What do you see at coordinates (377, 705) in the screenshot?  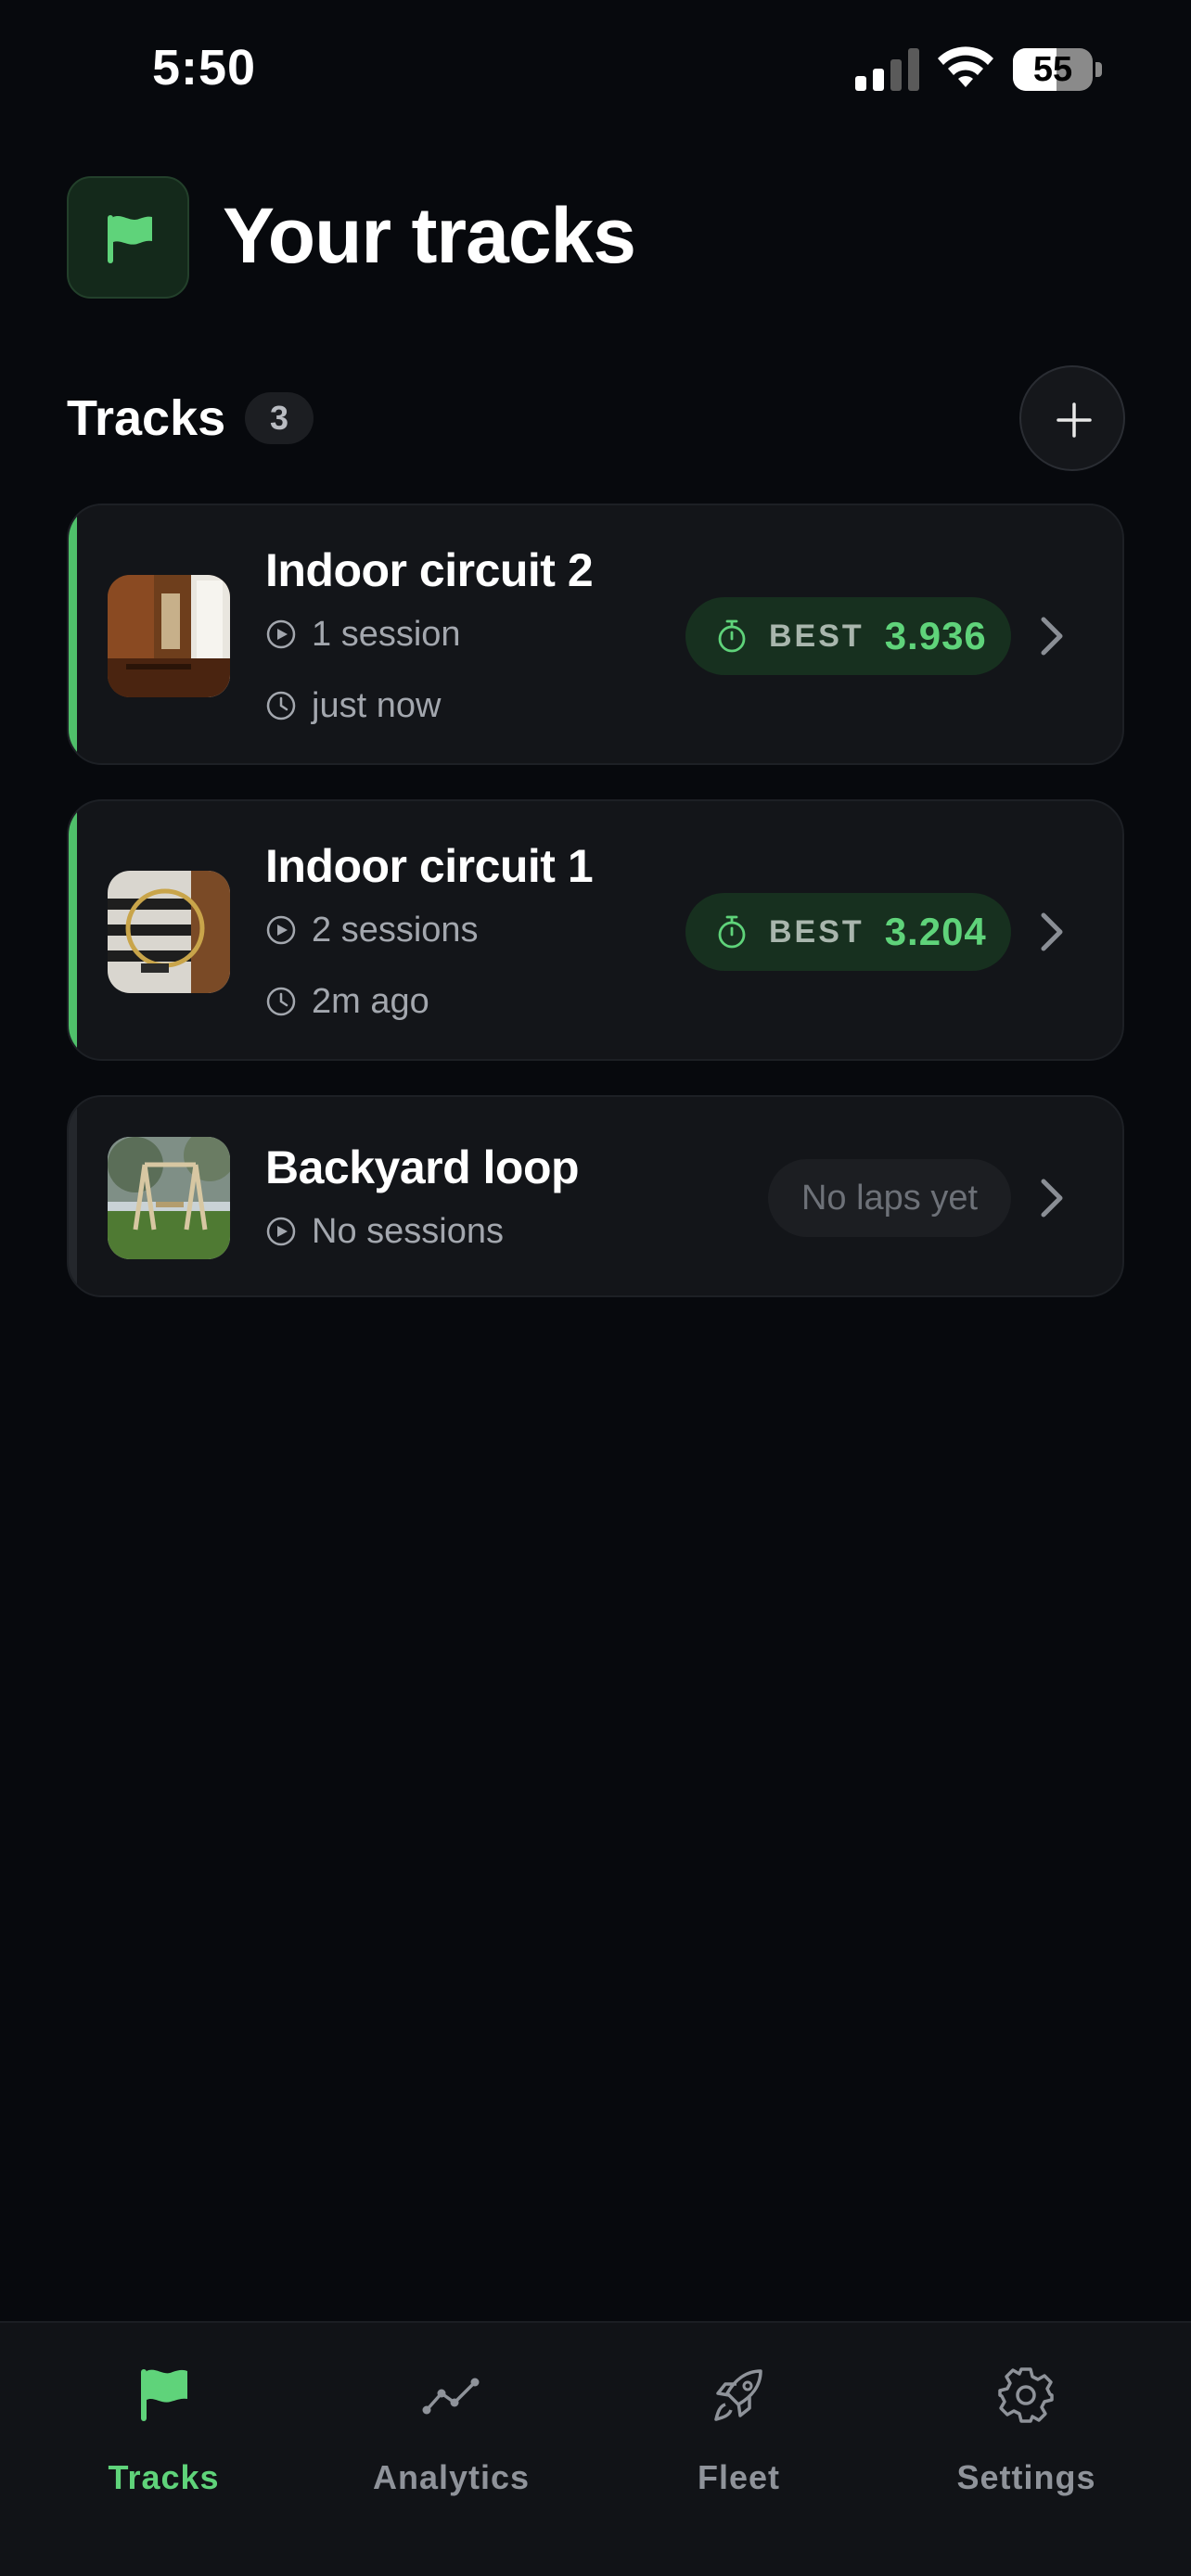 I see `last-updated: just now` at bounding box center [377, 705].